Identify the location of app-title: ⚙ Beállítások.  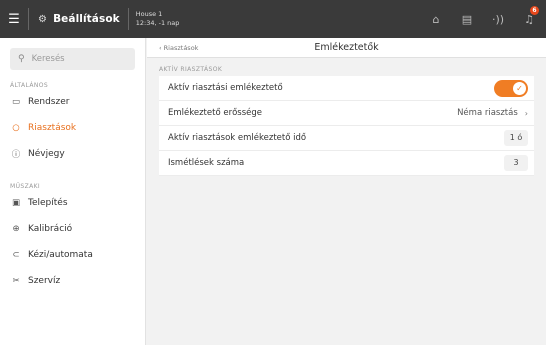
(78, 19).